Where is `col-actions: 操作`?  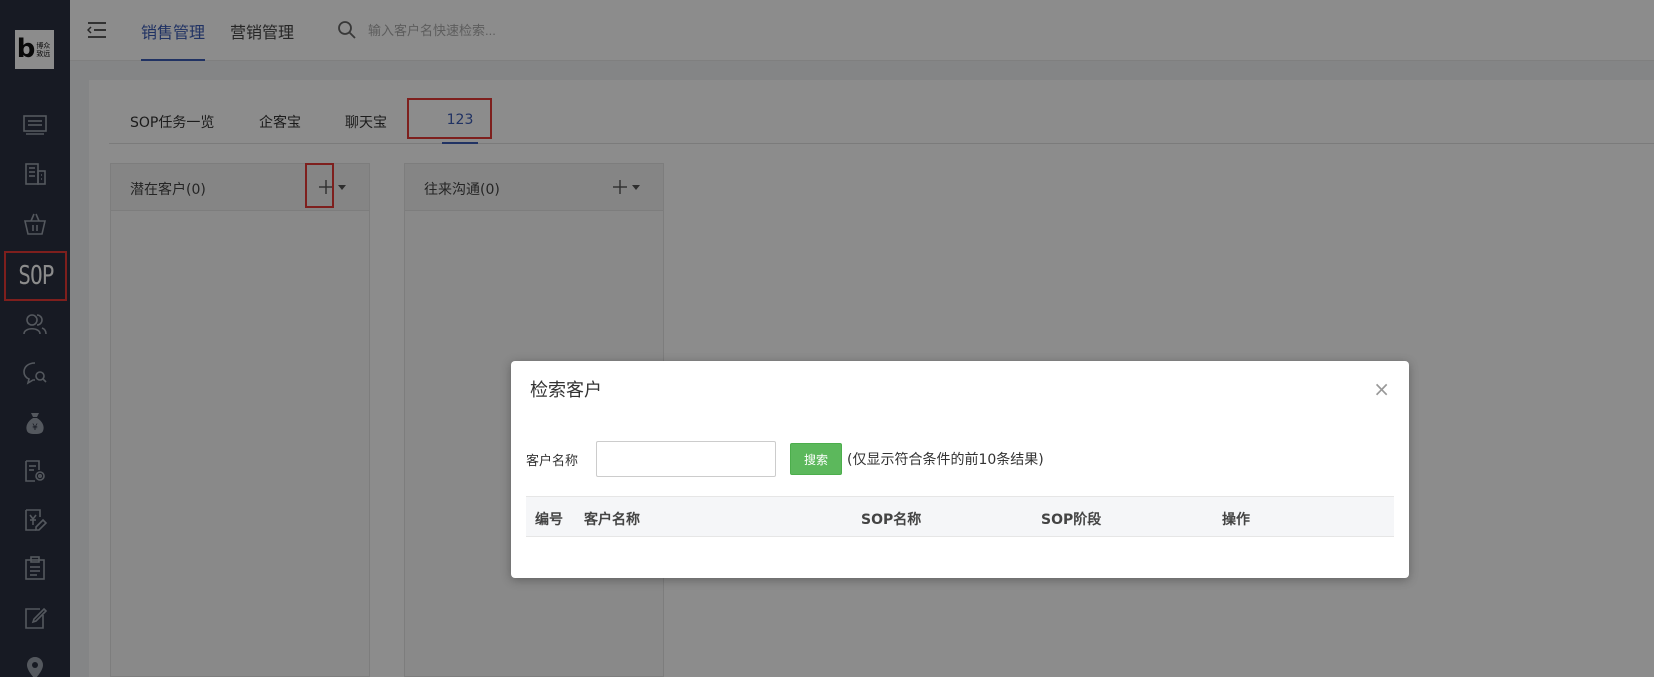 col-actions: 操作 is located at coordinates (1236, 520).